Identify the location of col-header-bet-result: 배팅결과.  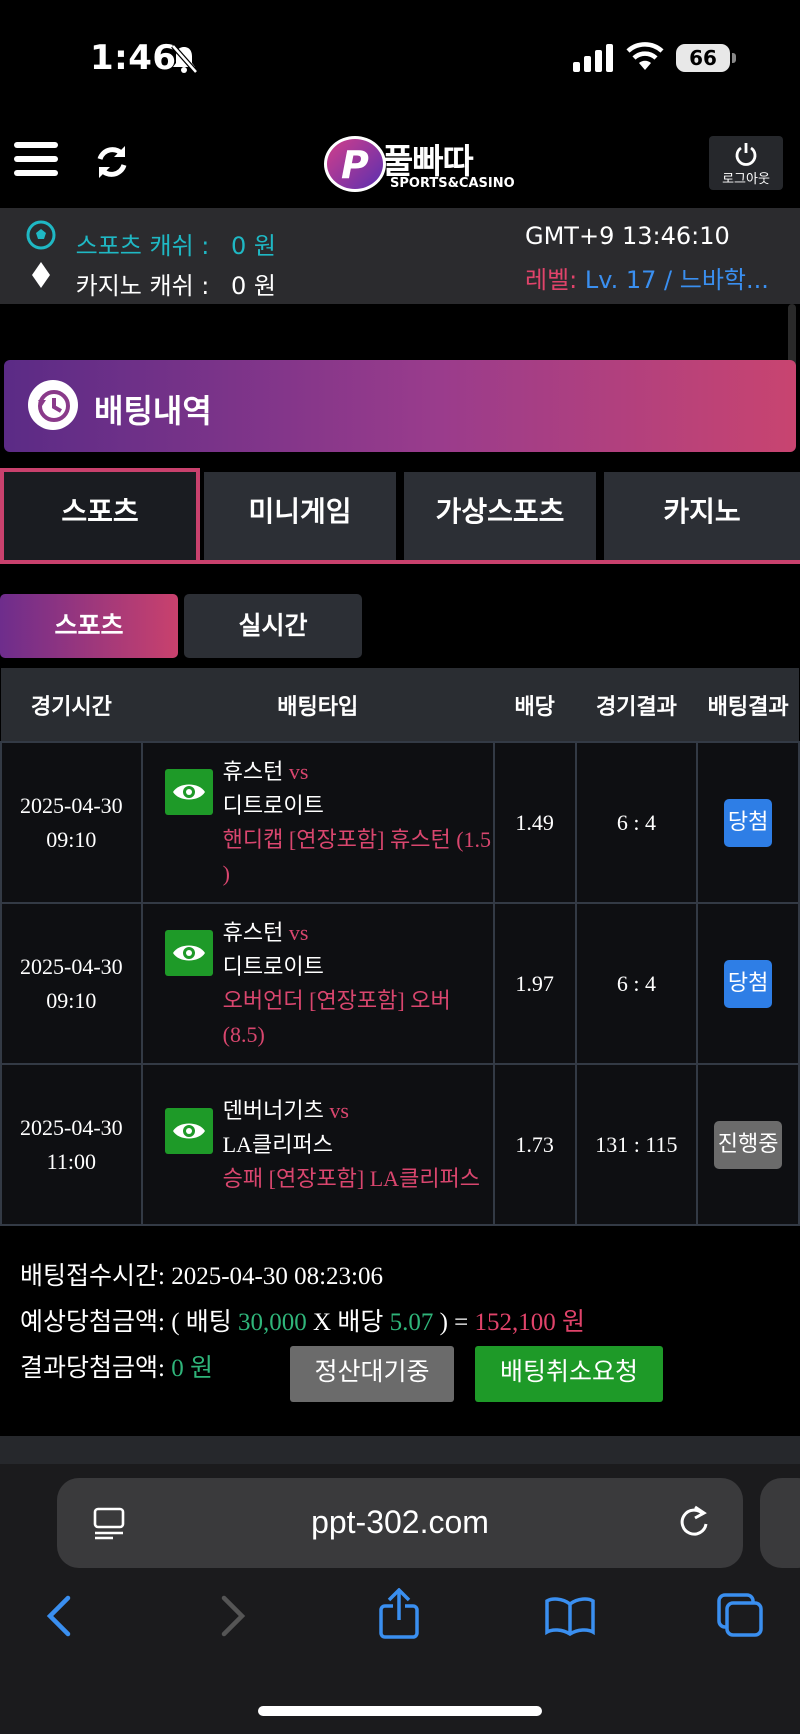
(748, 705).